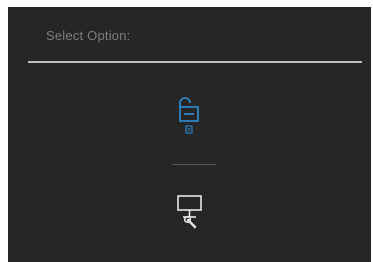 Image resolution: width=373 pixels, height=262 pixels. What do you see at coordinates (195, 62) in the screenshot?
I see `title-divider` at bounding box center [195, 62].